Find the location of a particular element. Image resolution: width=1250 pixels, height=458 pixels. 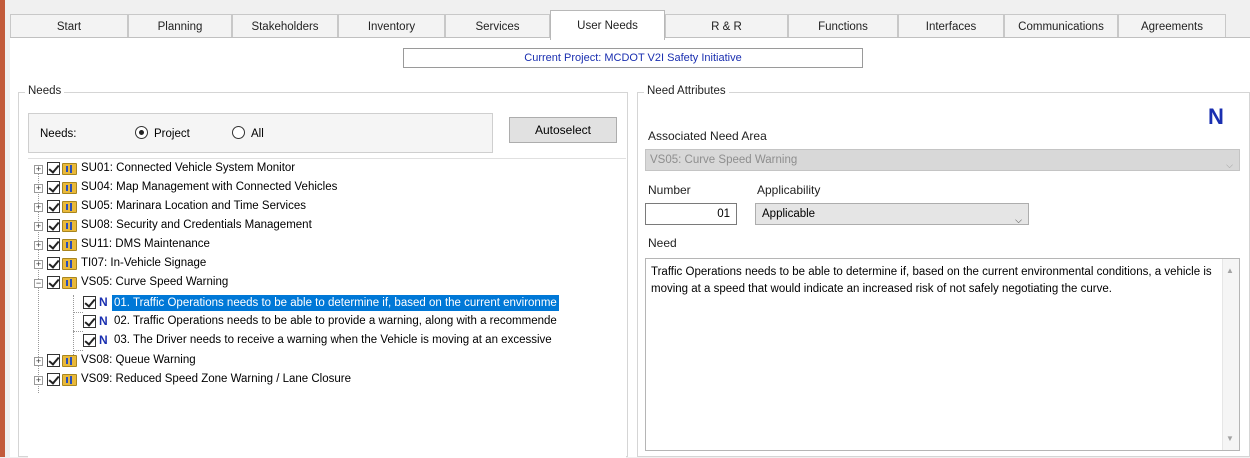

tree-node: + SU11: DMS Maintenance is located at coordinates (327, 246).